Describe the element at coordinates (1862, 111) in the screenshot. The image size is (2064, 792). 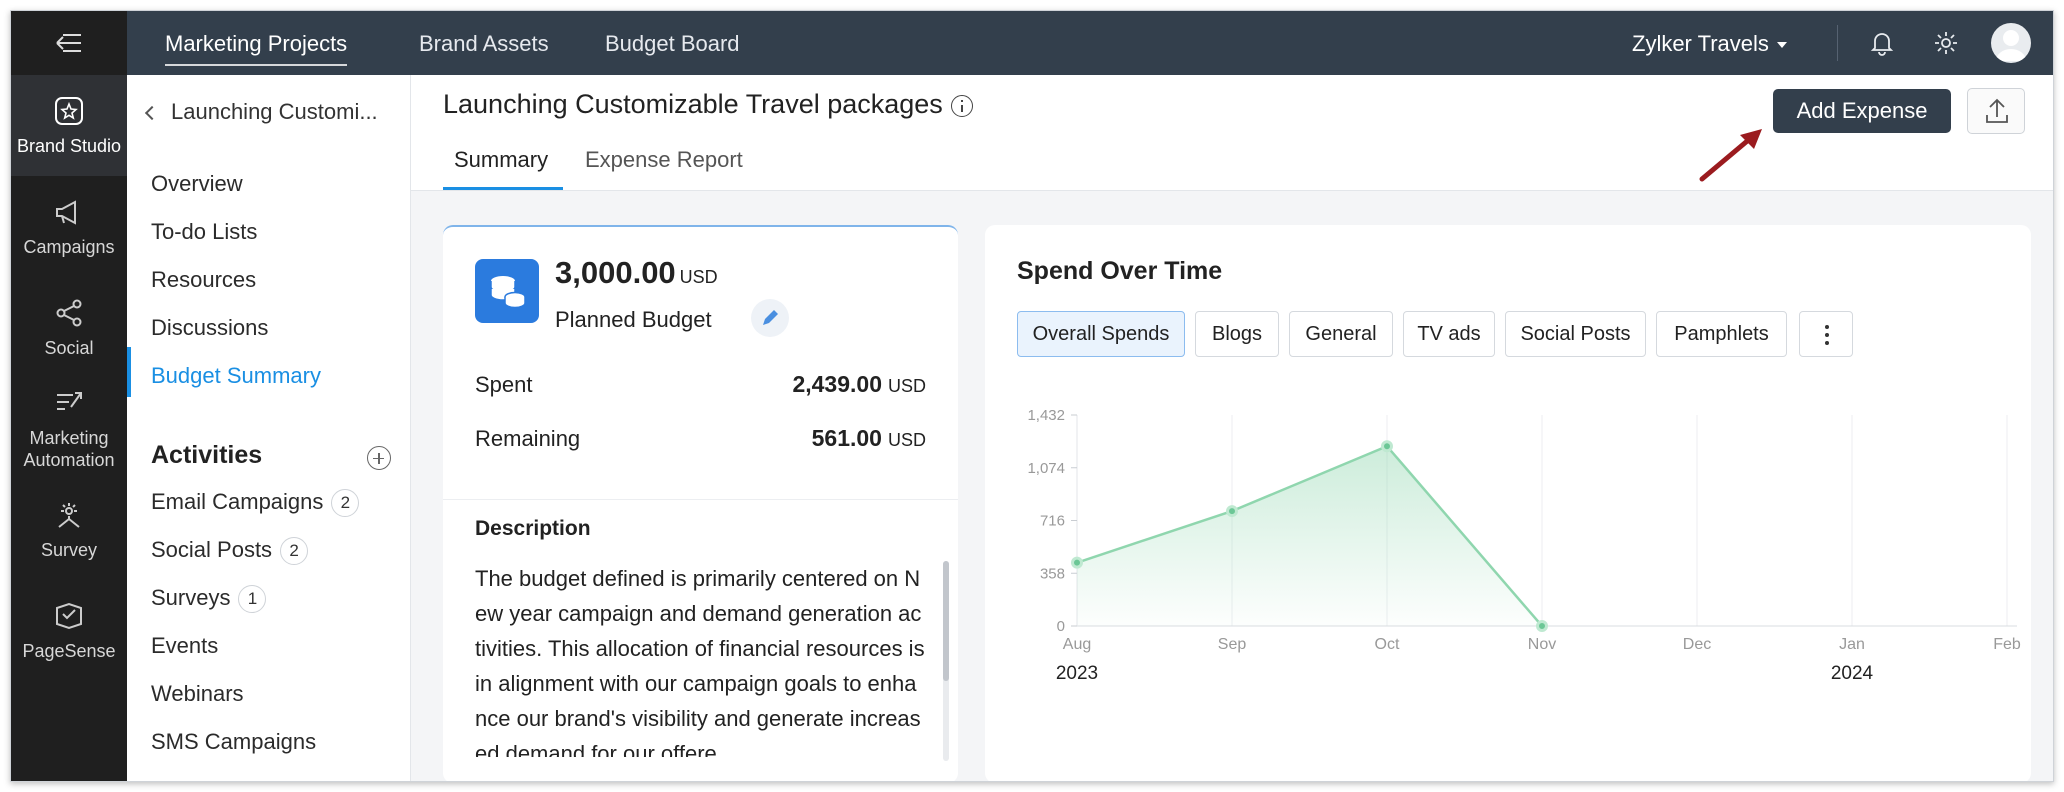
I see `add-expense-button: Add Expense` at that location.